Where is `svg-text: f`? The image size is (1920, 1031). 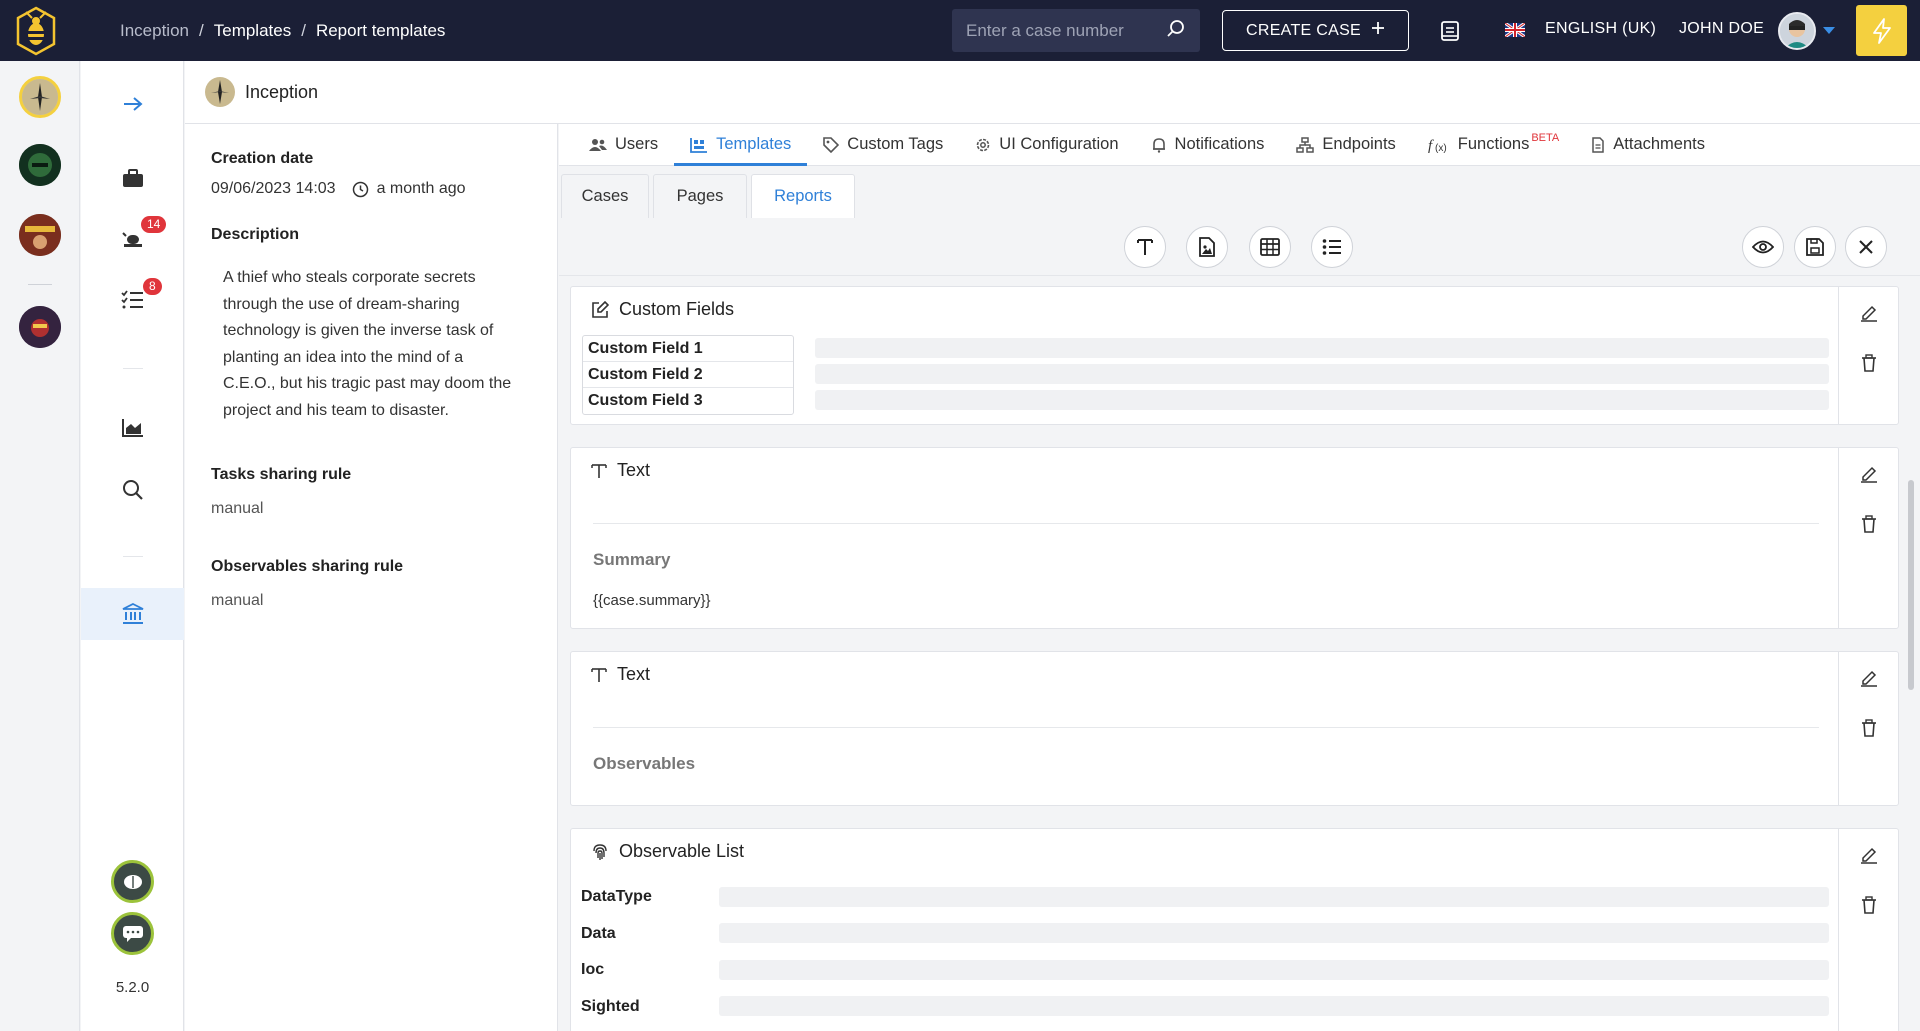
svg-text: f is located at coordinates (1431, 145).